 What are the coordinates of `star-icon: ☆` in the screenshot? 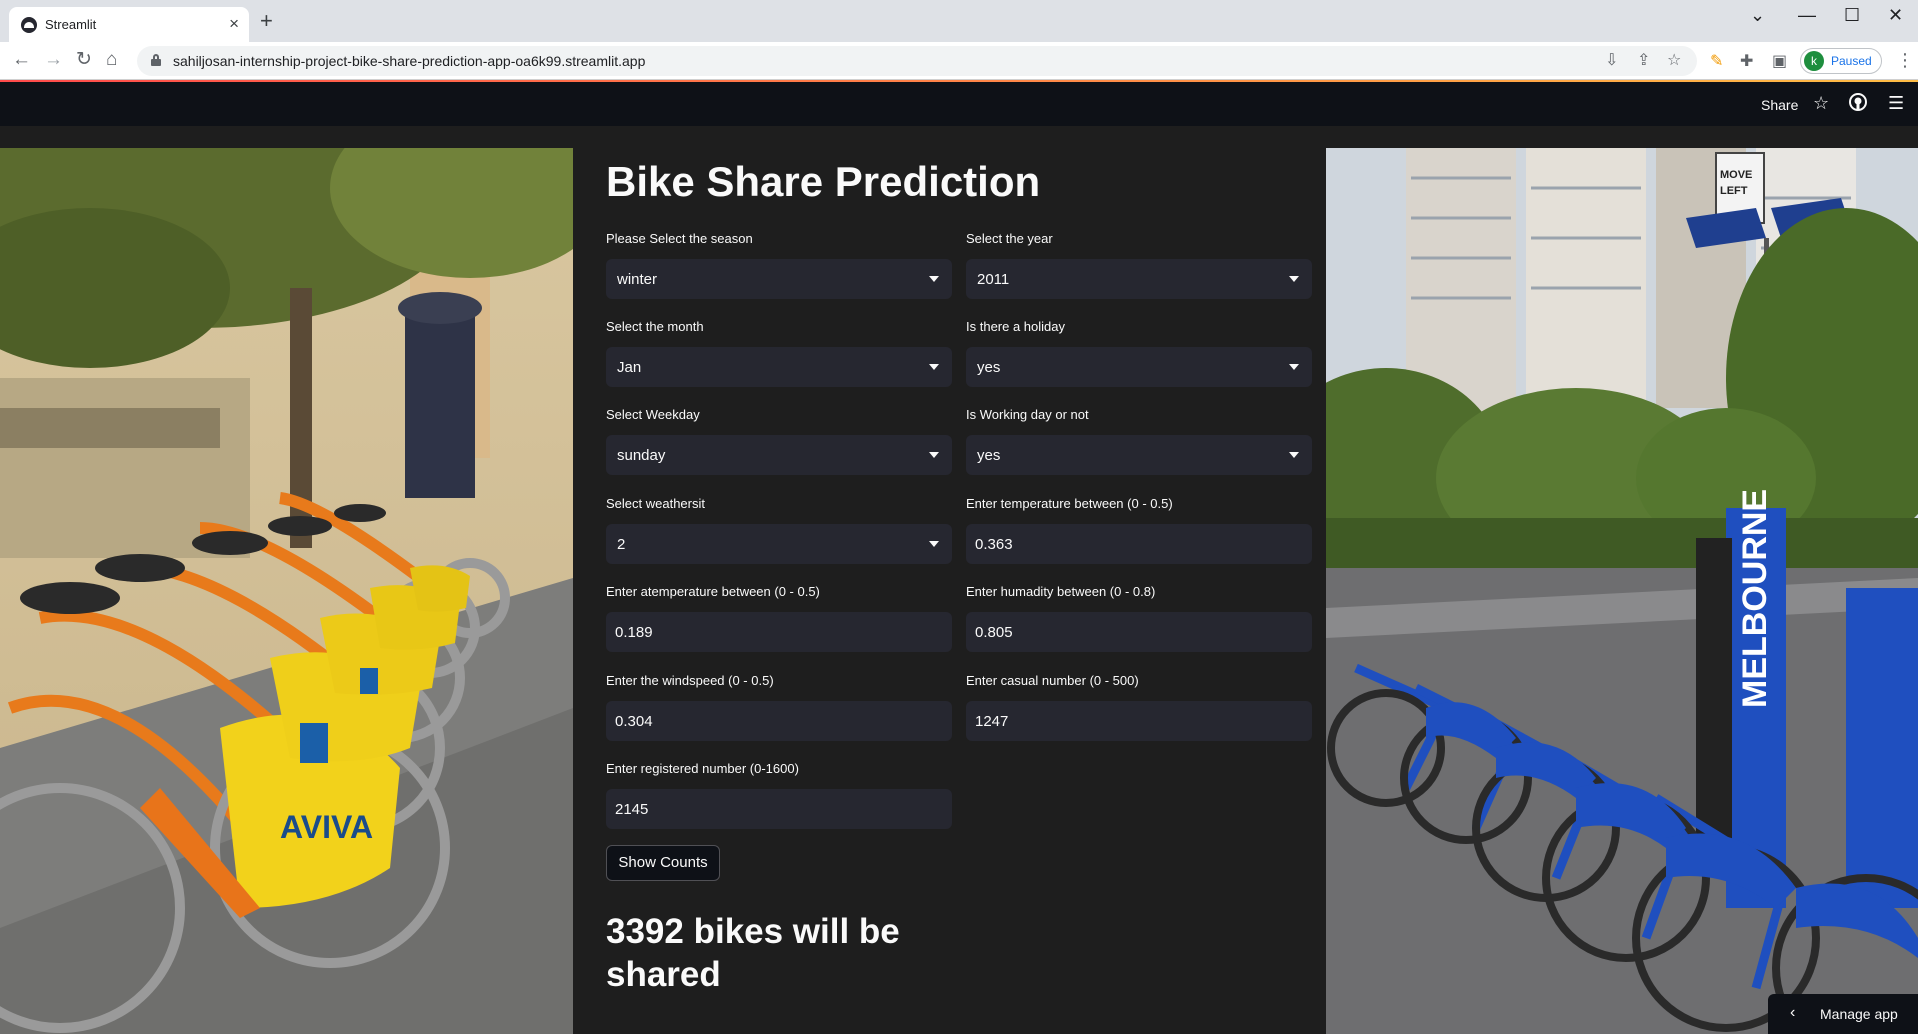 It's located at (1821, 103).